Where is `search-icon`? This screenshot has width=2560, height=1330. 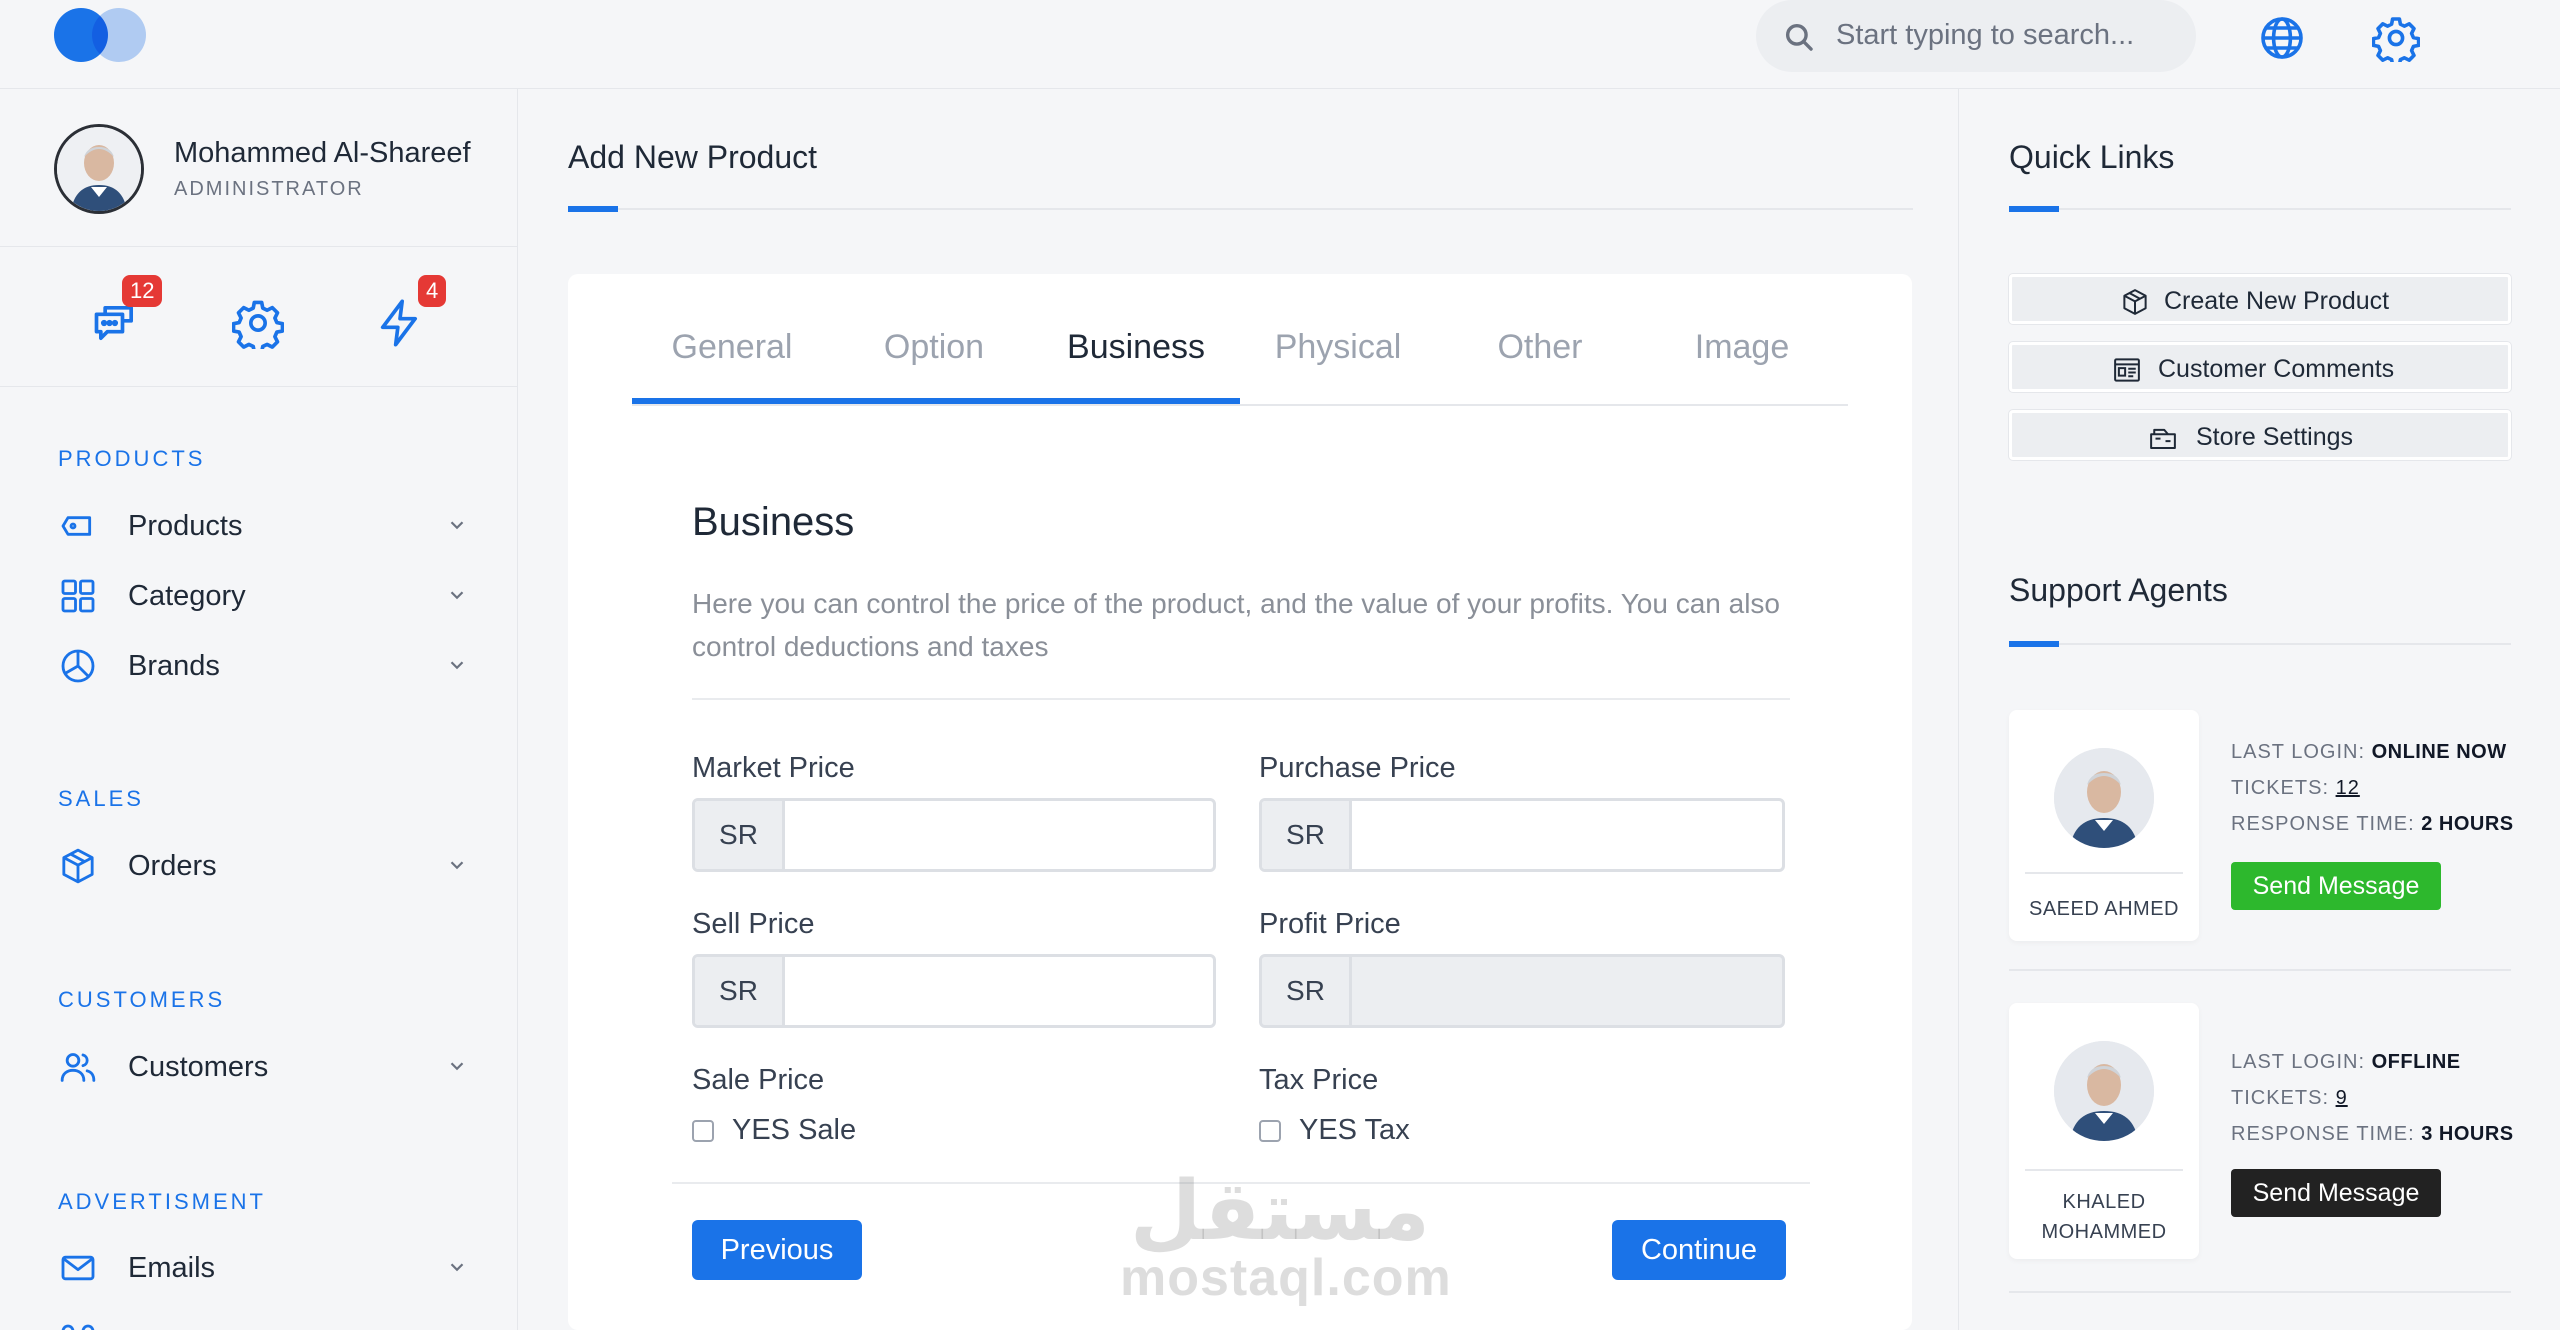 search-icon is located at coordinates (1799, 37).